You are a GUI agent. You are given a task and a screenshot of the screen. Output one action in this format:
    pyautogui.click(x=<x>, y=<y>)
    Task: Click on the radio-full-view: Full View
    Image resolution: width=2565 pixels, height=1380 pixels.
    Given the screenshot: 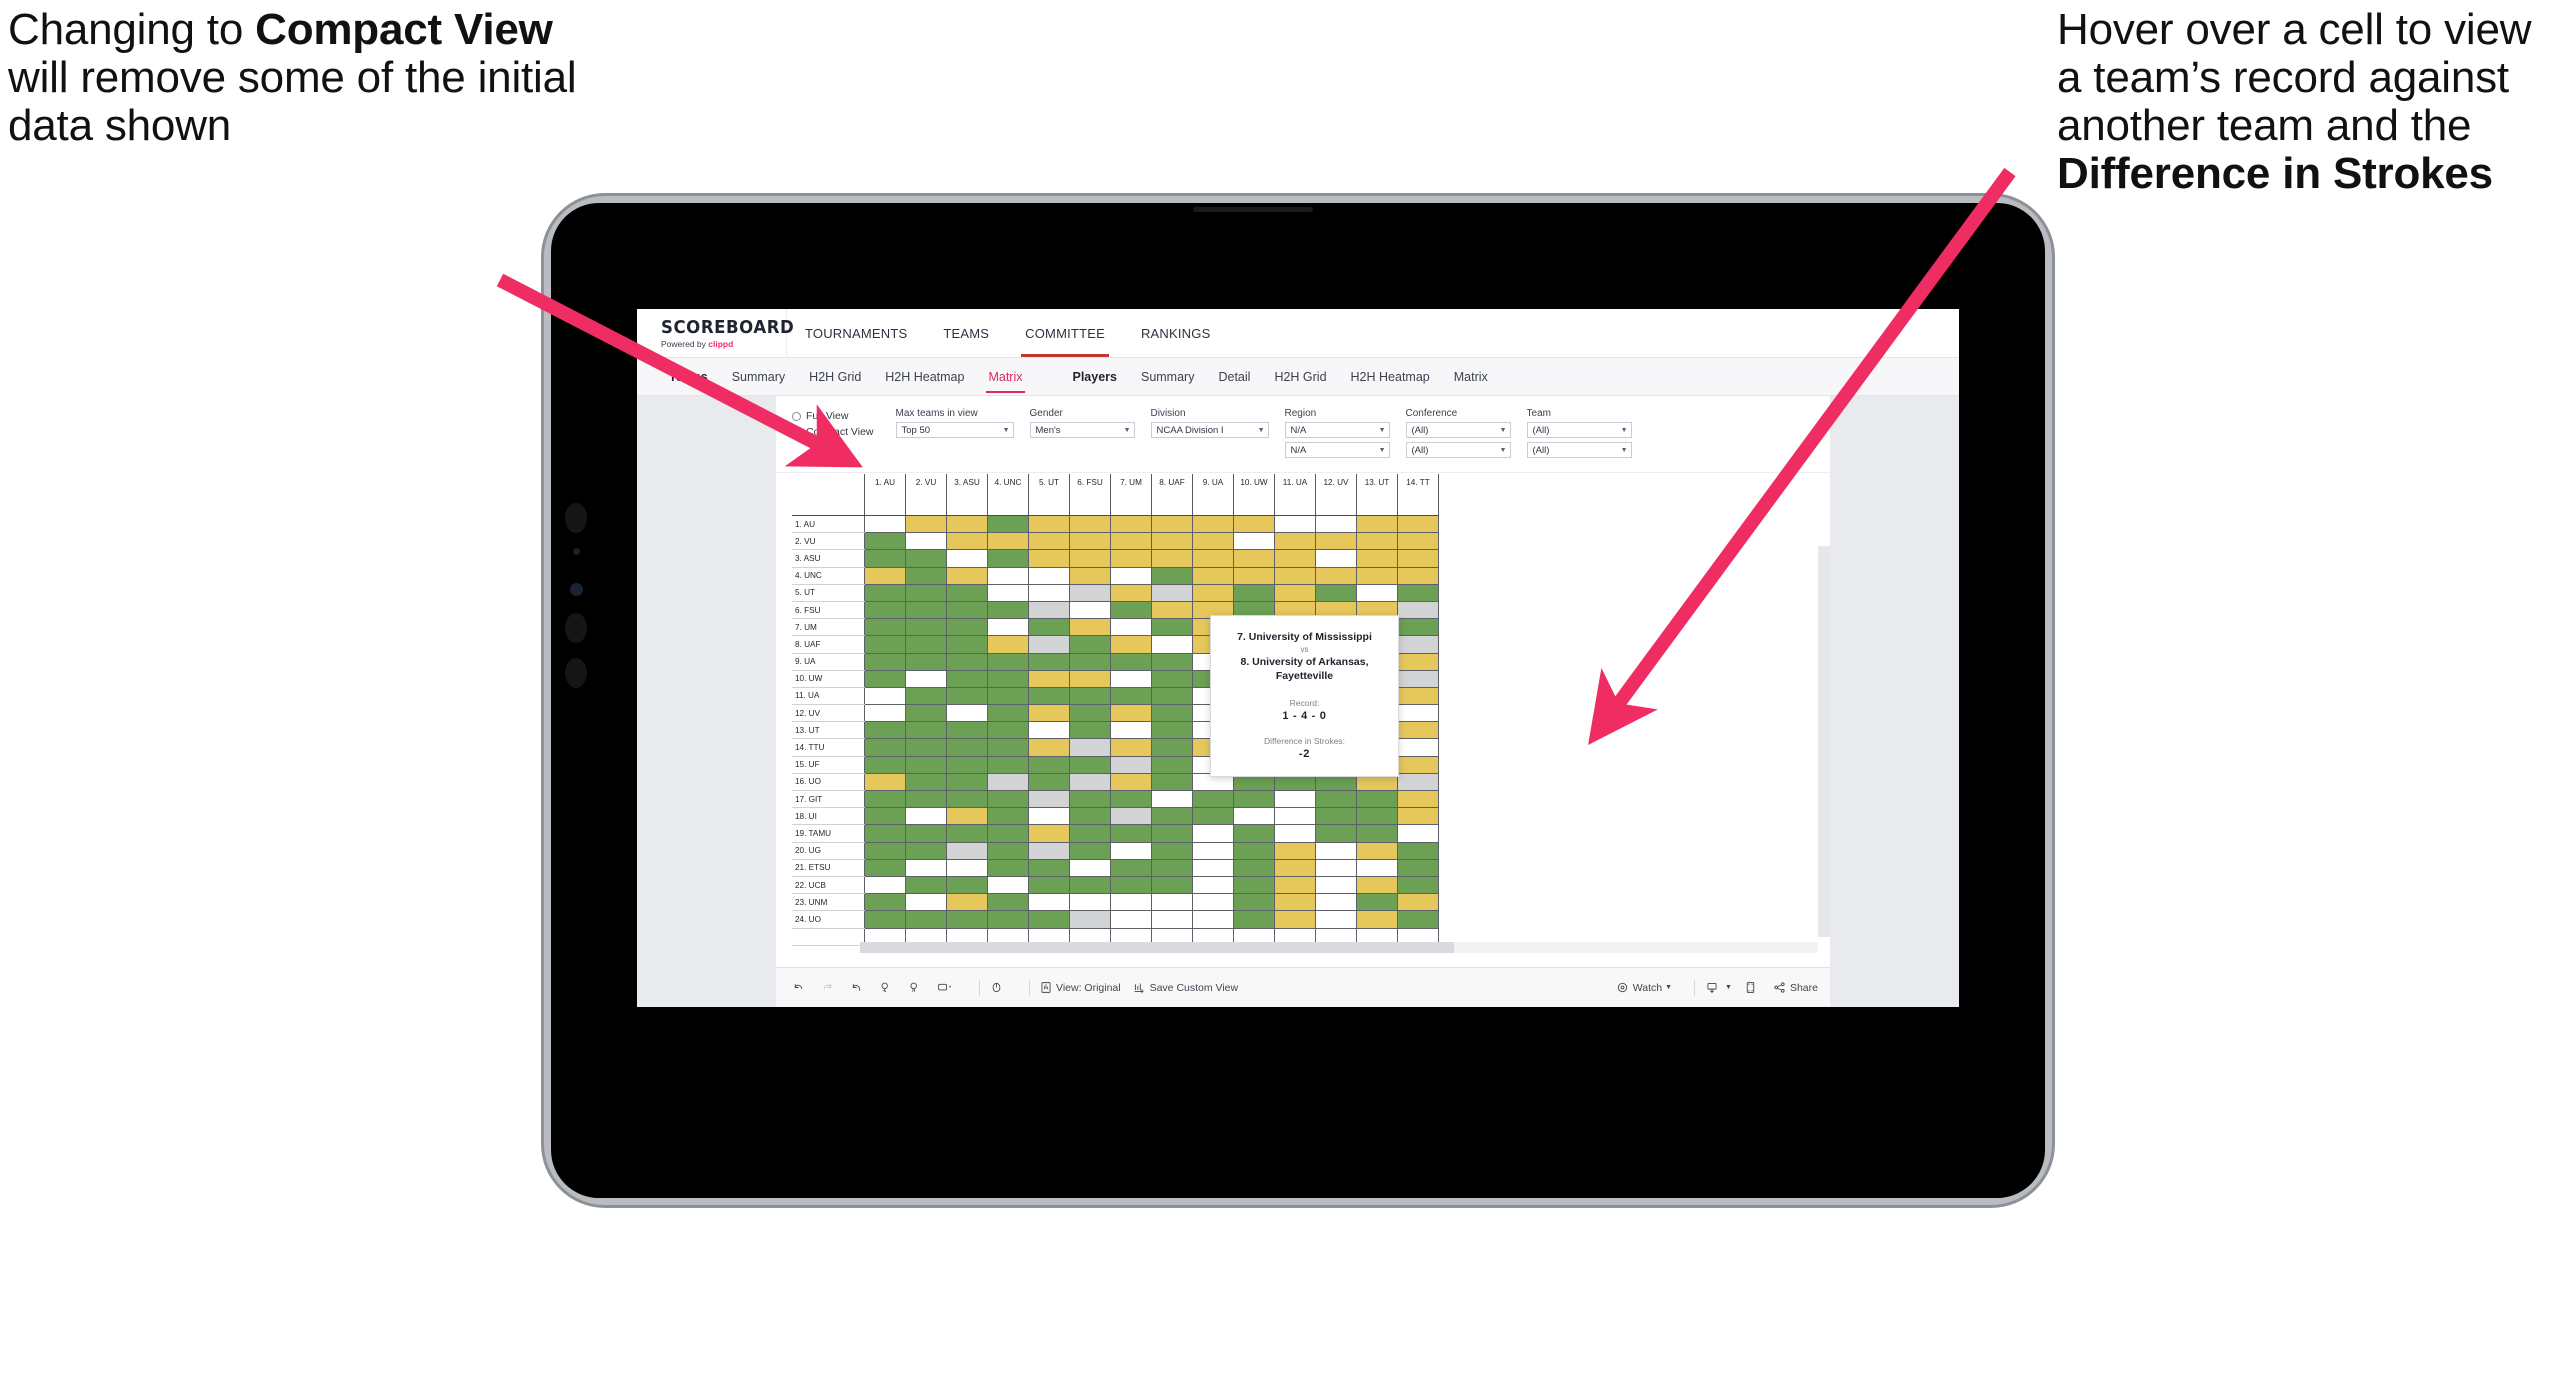 What is the action you would take?
    pyautogui.click(x=833, y=416)
    